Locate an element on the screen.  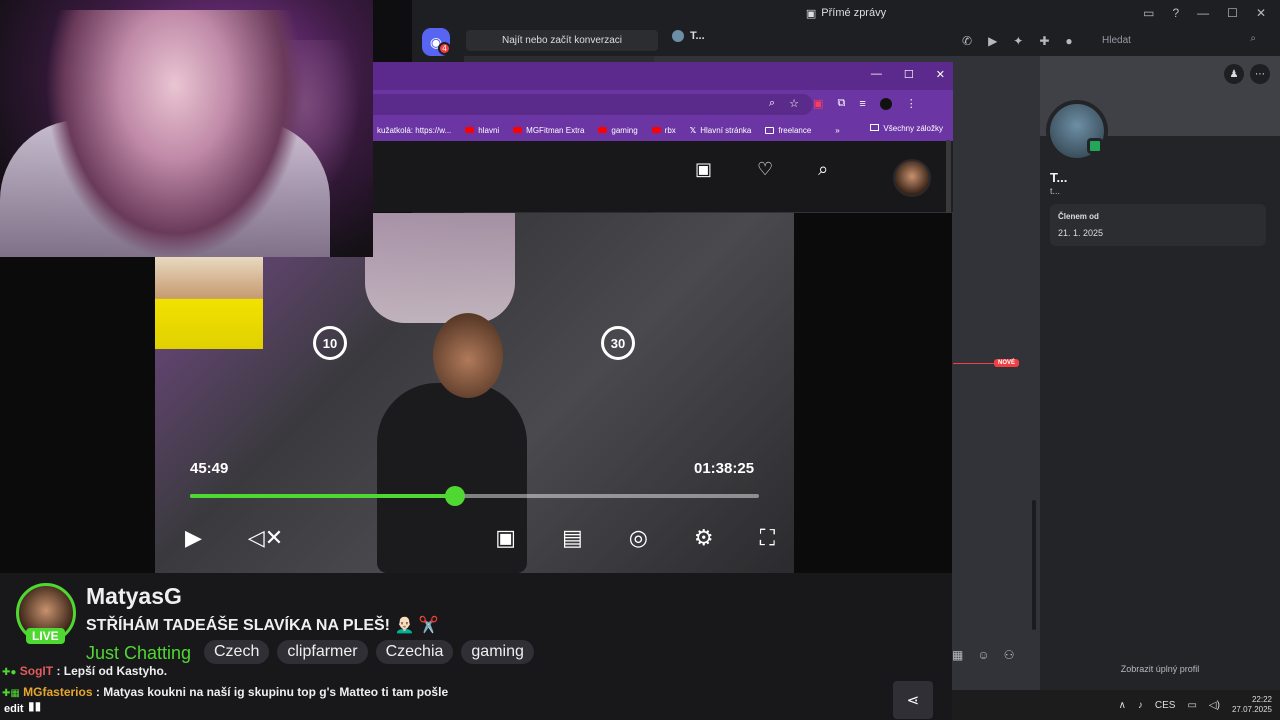
chat-scrollbar is located at coordinates (1034, 565).